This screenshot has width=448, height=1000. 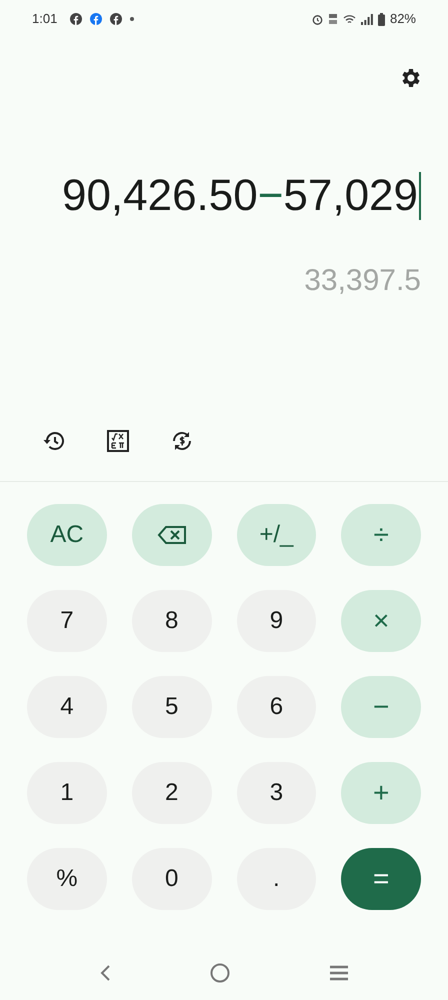 I want to click on status-time: 1:01, so click(x=45, y=19).